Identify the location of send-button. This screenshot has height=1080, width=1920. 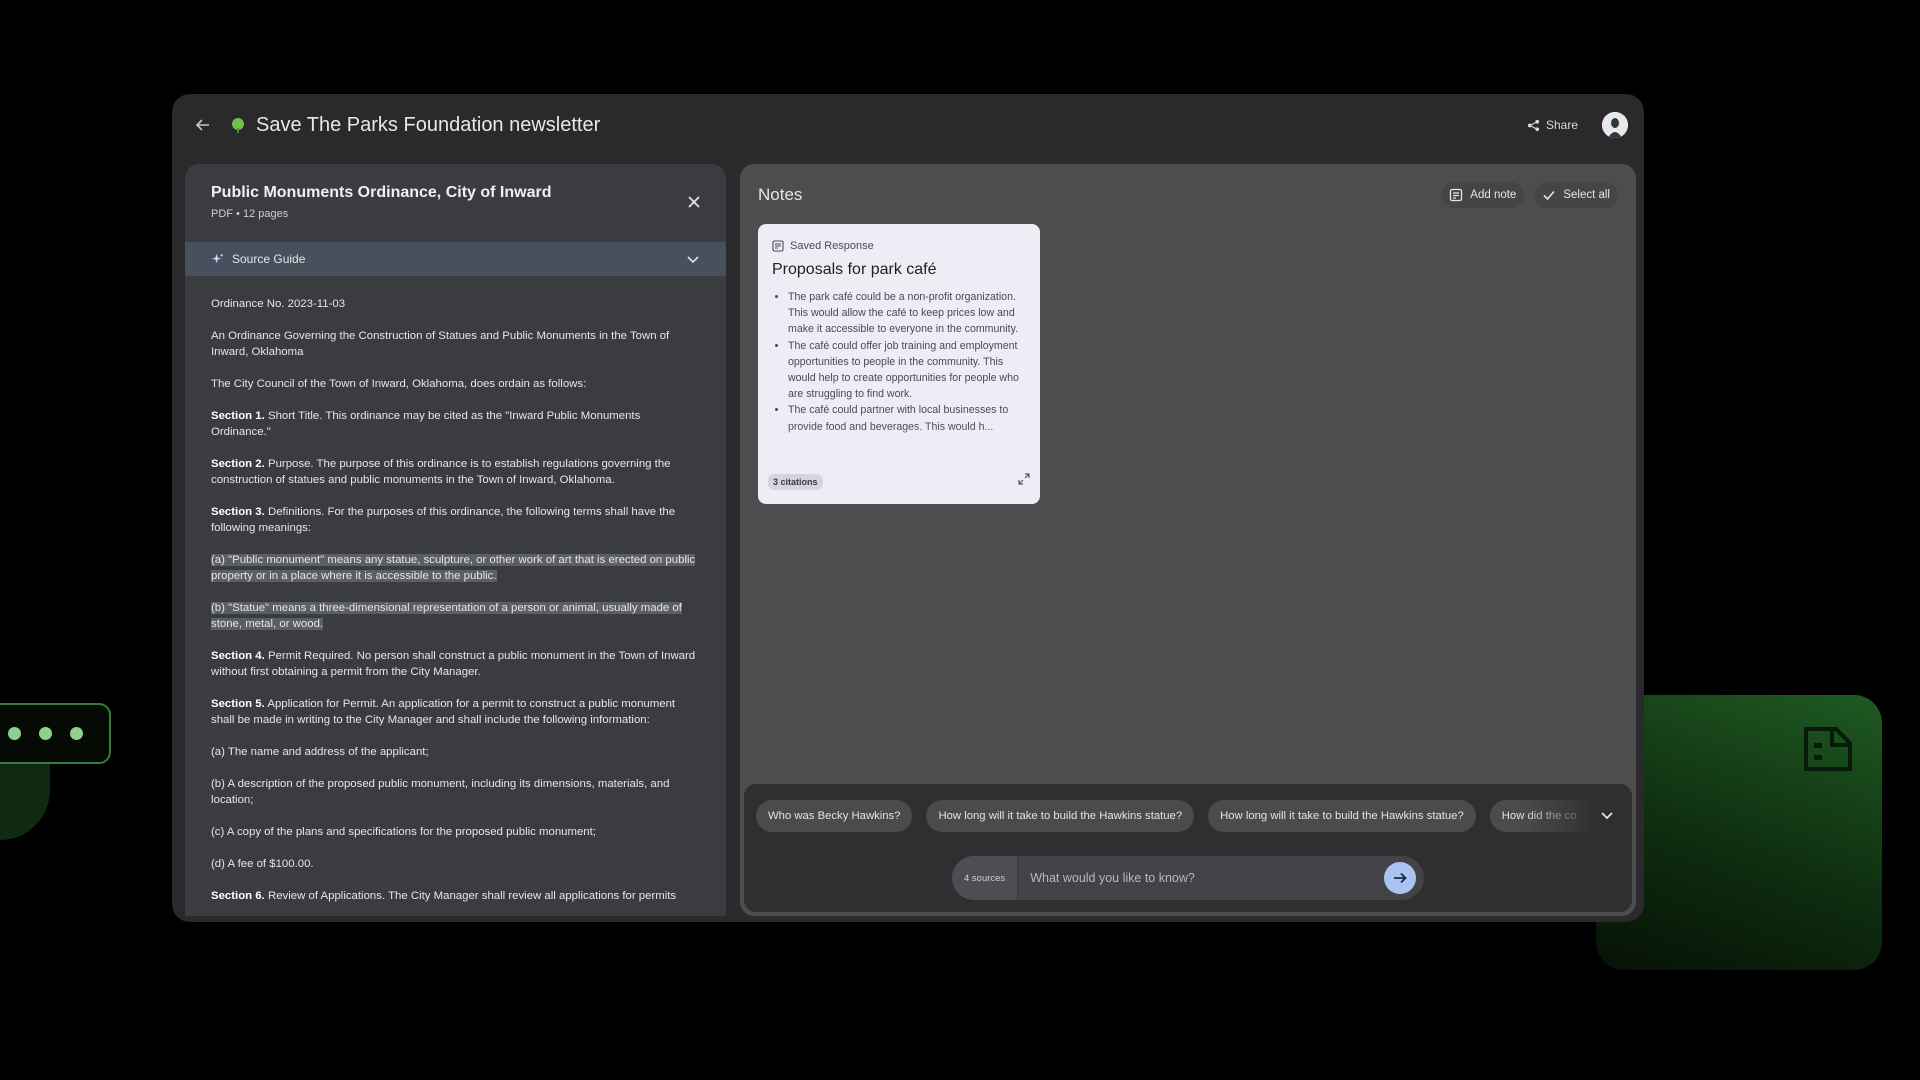
(1400, 878).